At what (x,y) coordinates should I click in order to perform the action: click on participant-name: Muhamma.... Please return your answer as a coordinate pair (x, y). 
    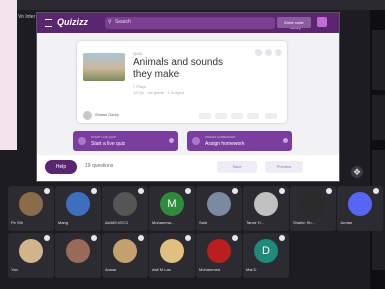
    Looking at the image, I should click on (163, 222).